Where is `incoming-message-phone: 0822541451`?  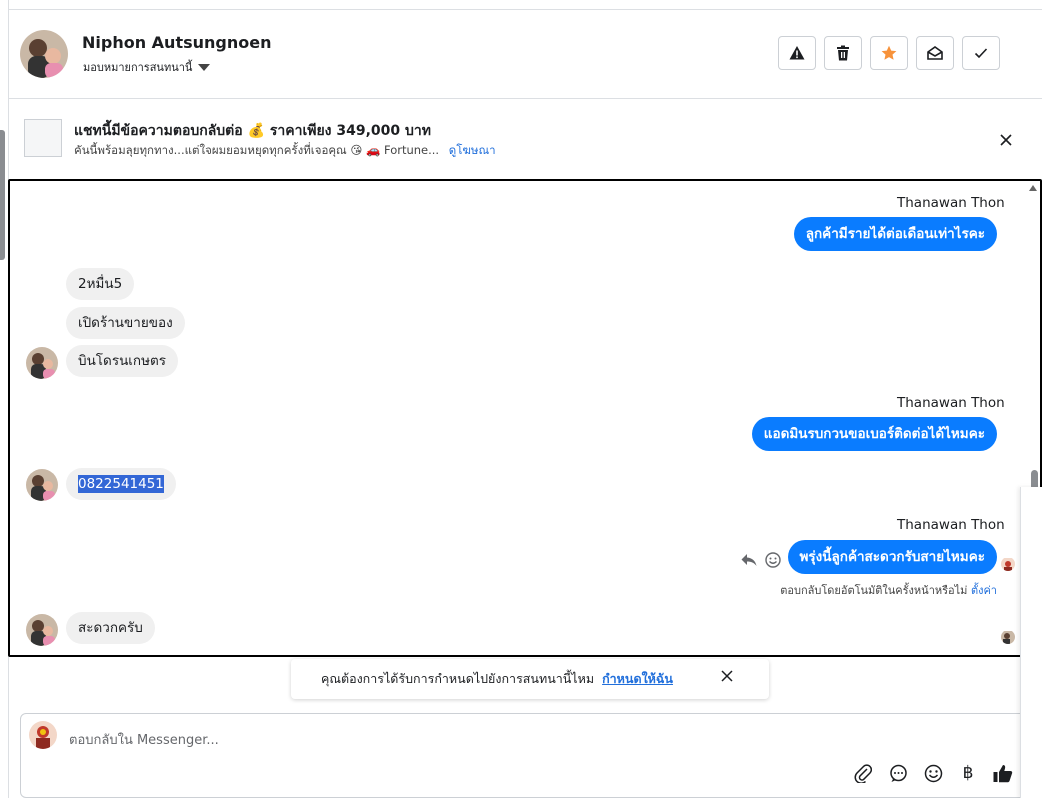
incoming-message-phone: 0822541451 is located at coordinates (121, 484).